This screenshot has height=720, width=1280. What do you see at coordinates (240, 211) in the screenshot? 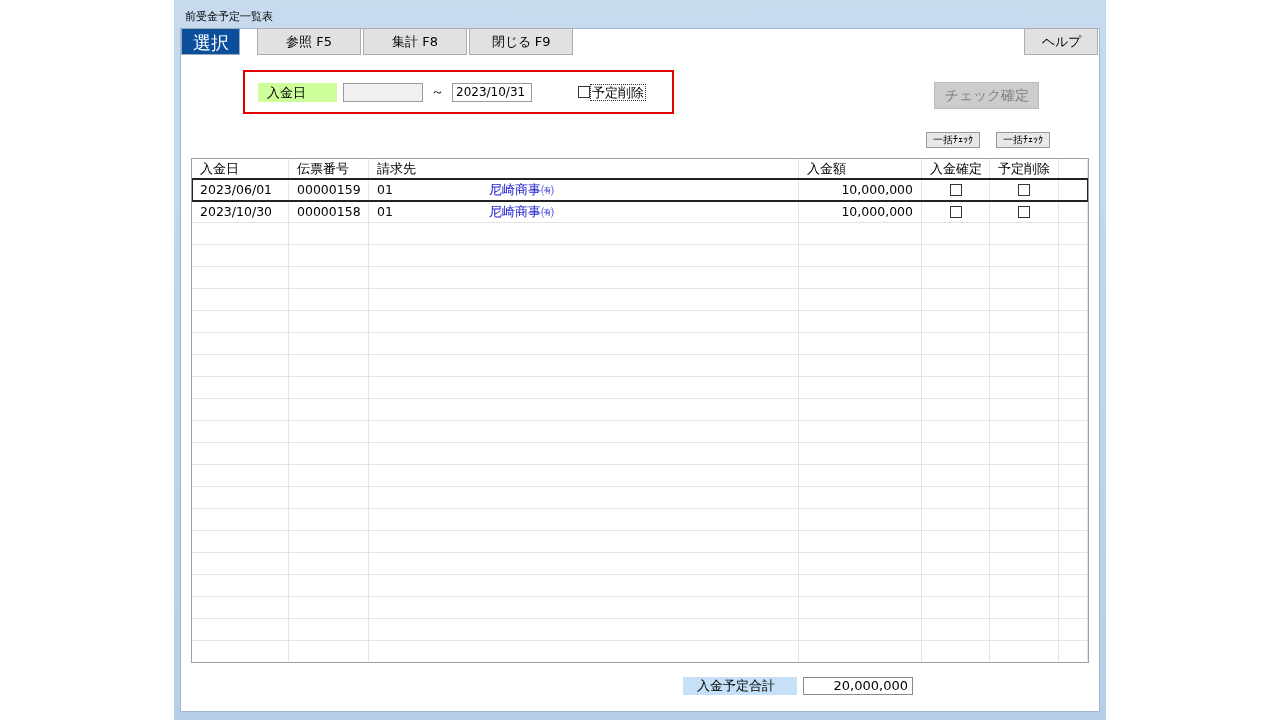
I see `table-cell: 2023/10/30` at bounding box center [240, 211].